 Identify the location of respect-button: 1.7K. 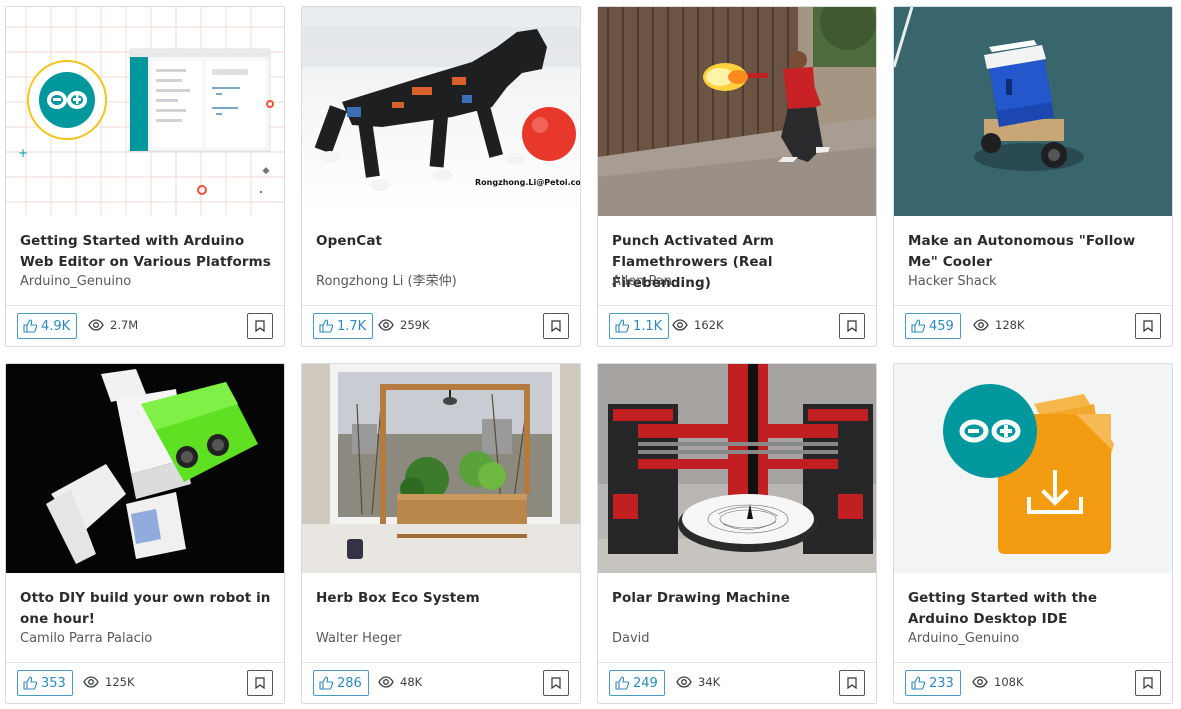
(343, 326).